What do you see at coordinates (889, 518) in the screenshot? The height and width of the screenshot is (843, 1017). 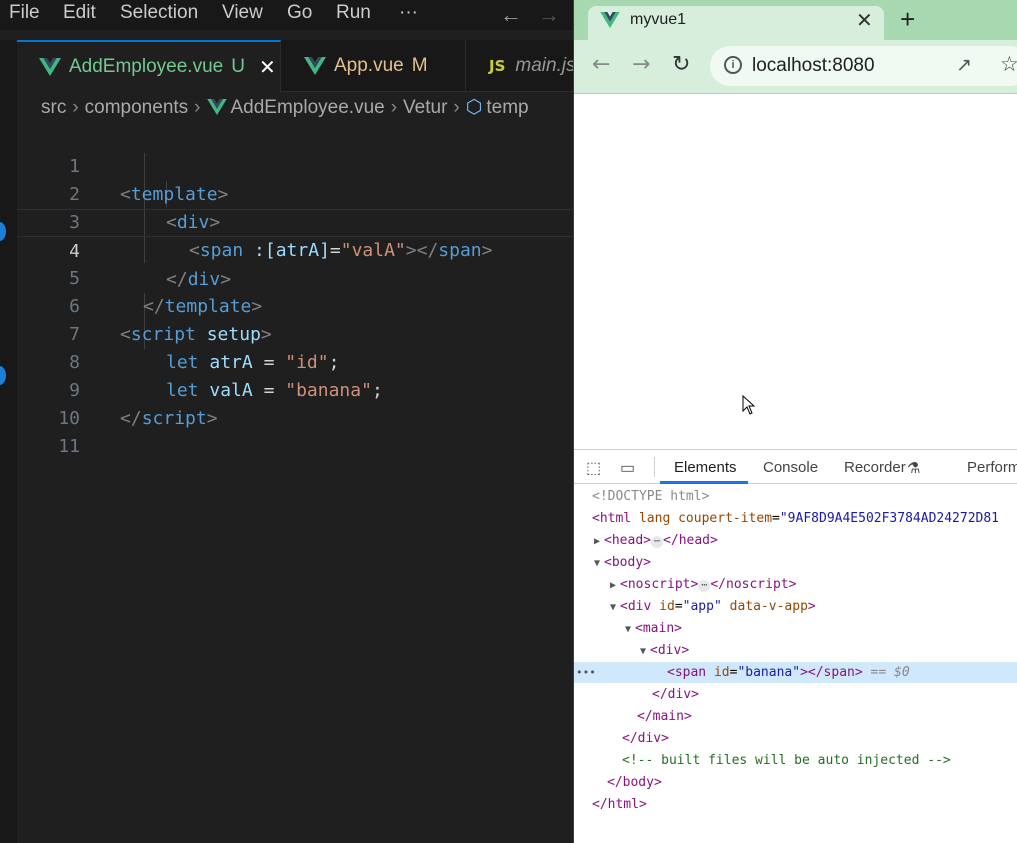 I see `attr-value: "9AF8D9A4E502F3784AD24272D81` at bounding box center [889, 518].